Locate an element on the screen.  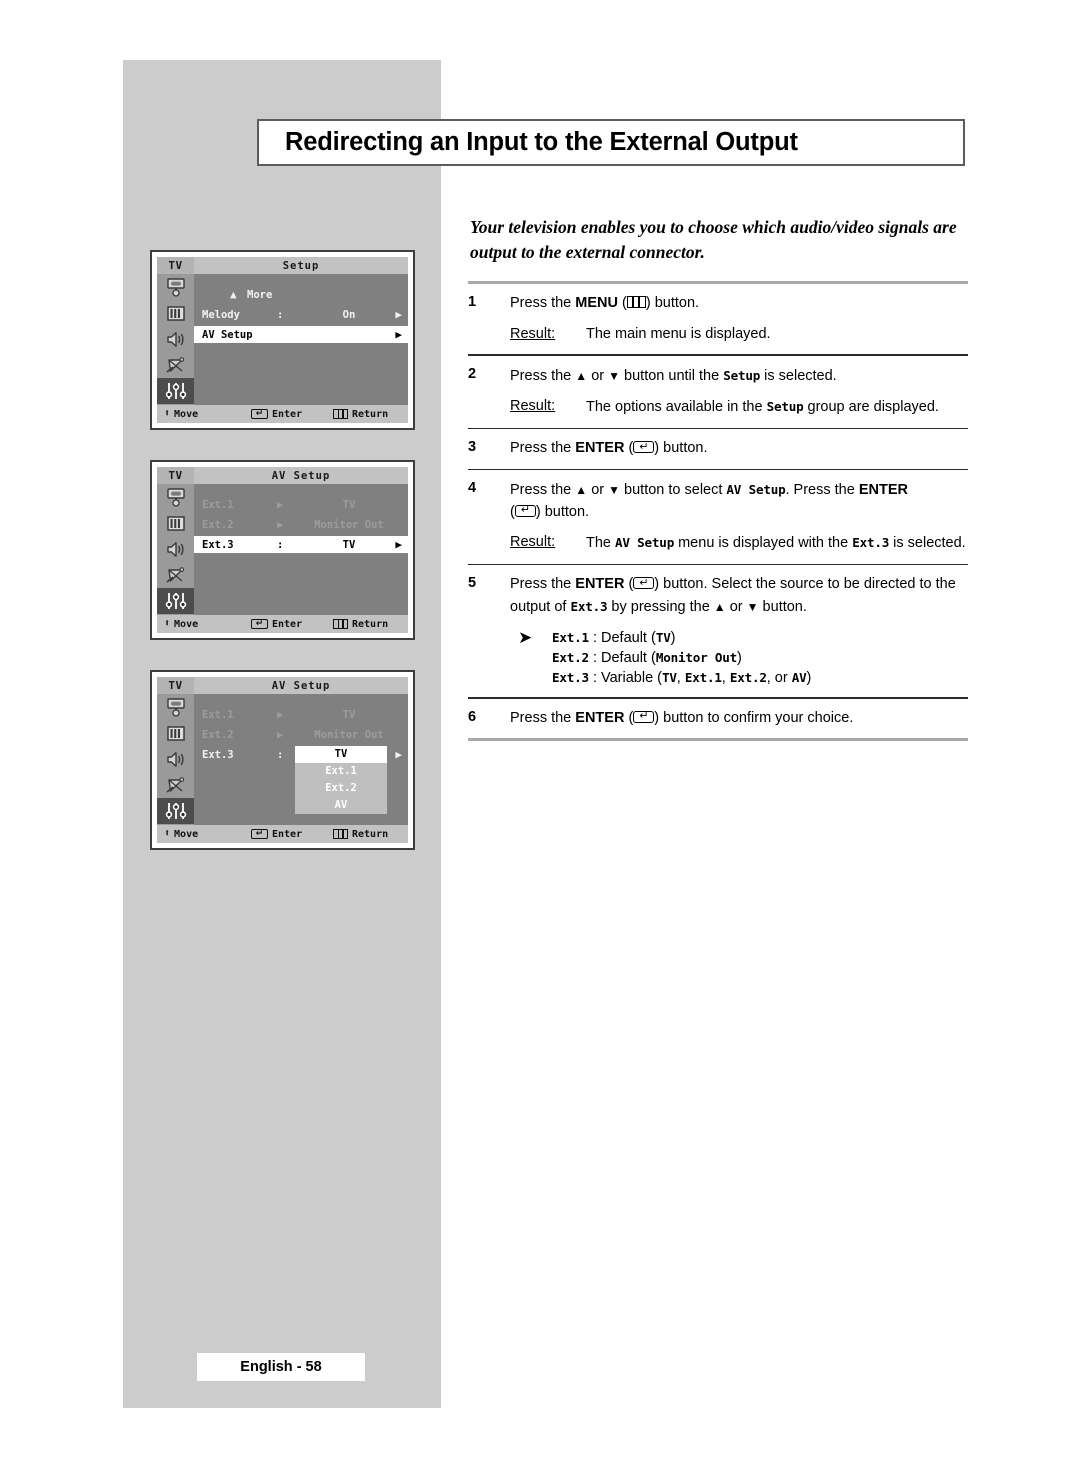
osd-hint-move: ⬆ Move is located at coordinates (181, 624).